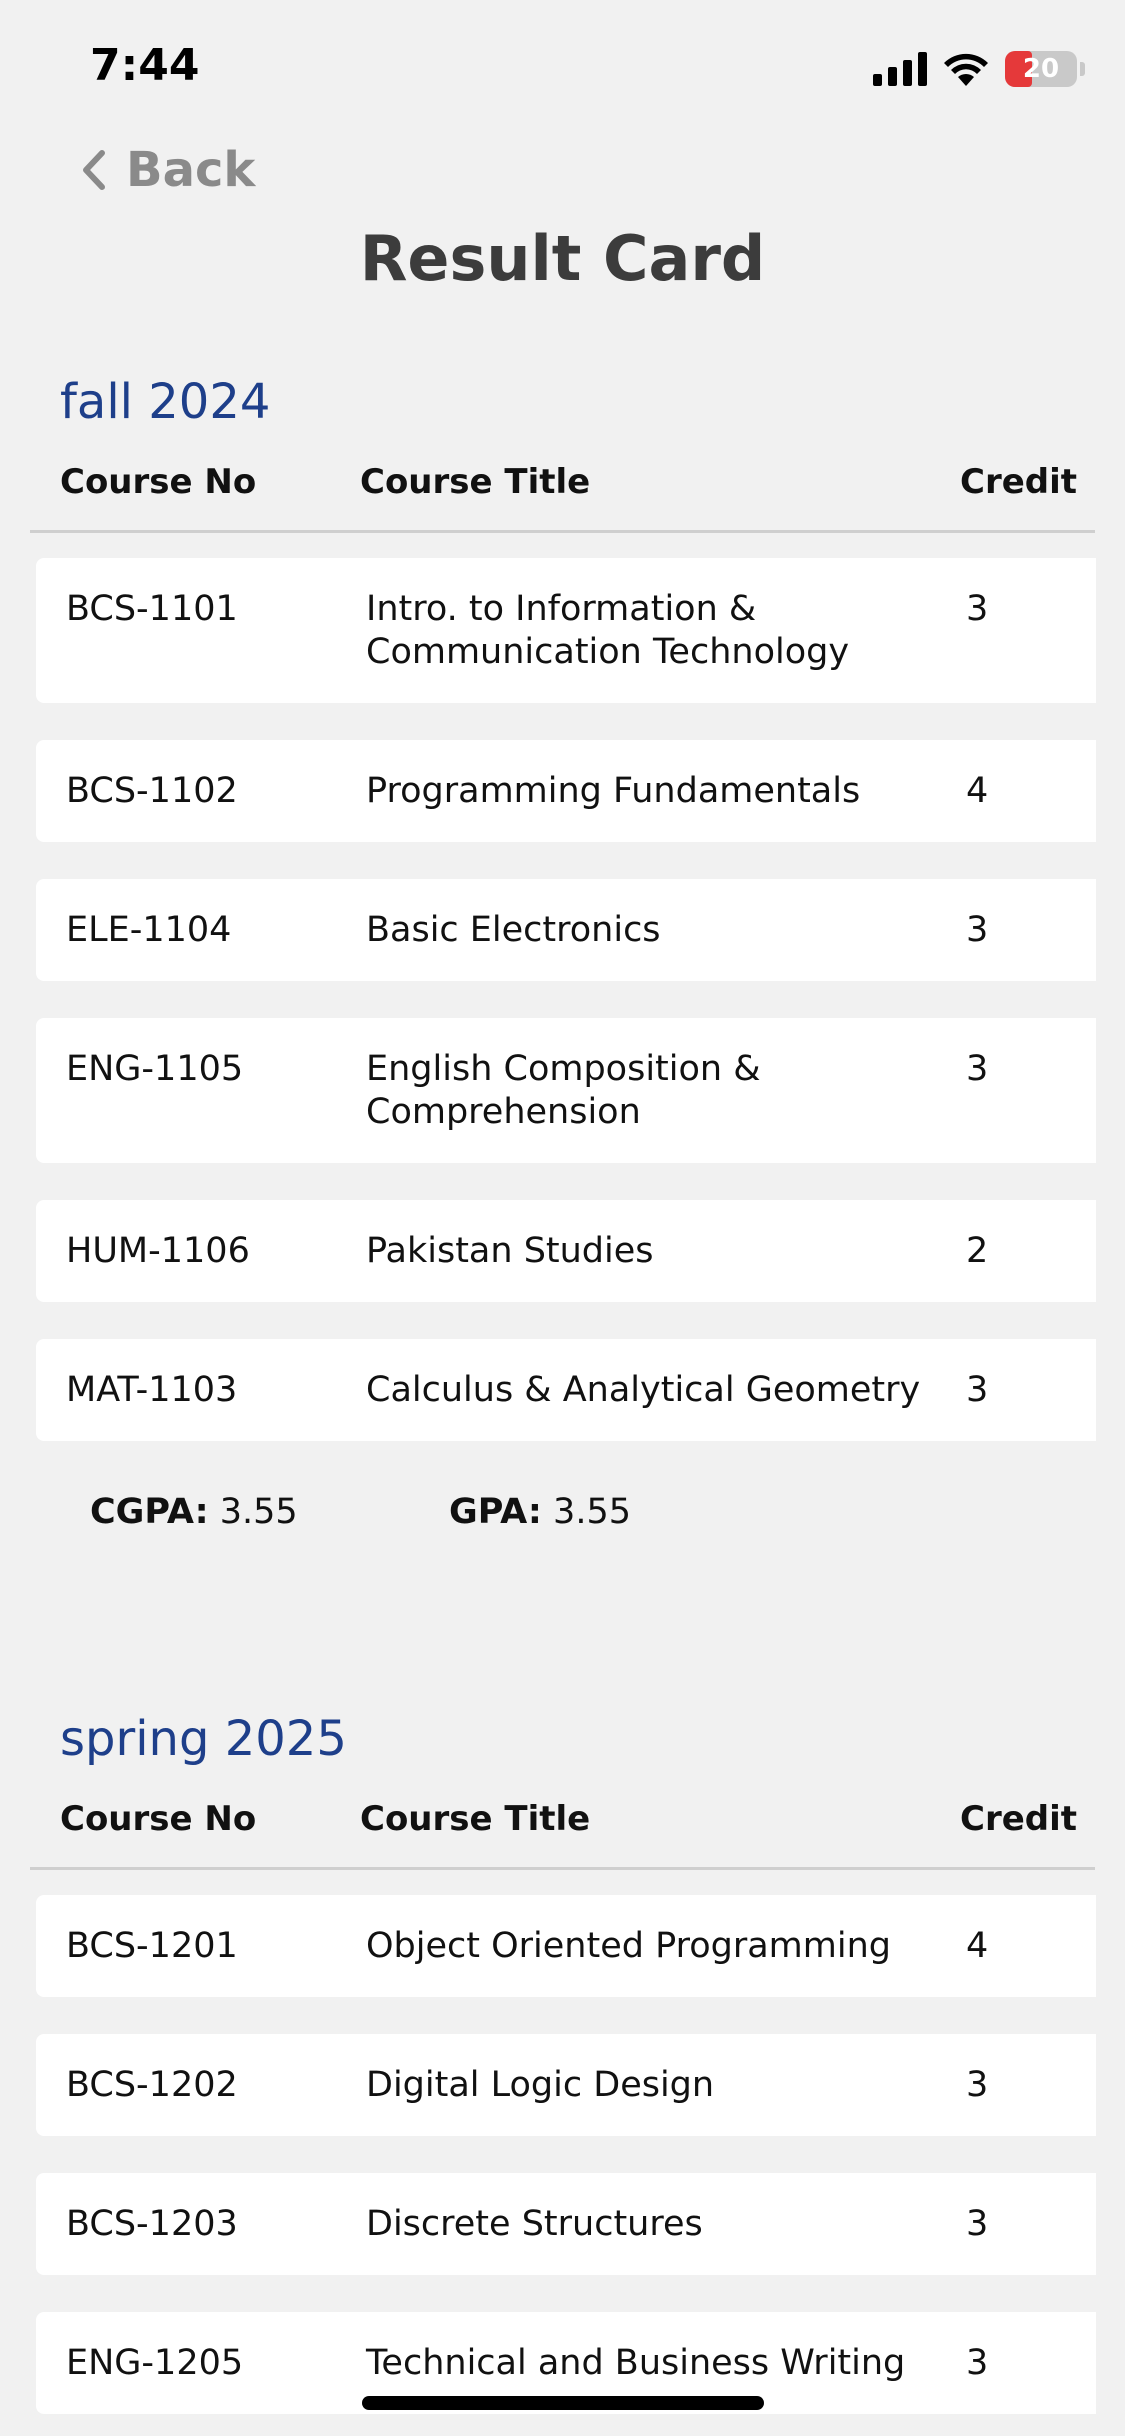  I want to click on back-label: Back, so click(191, 170).